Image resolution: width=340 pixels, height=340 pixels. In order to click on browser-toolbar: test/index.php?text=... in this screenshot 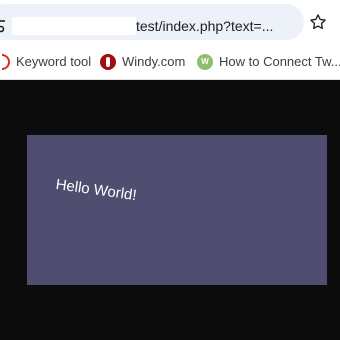, I will do `click(170, 22)`.